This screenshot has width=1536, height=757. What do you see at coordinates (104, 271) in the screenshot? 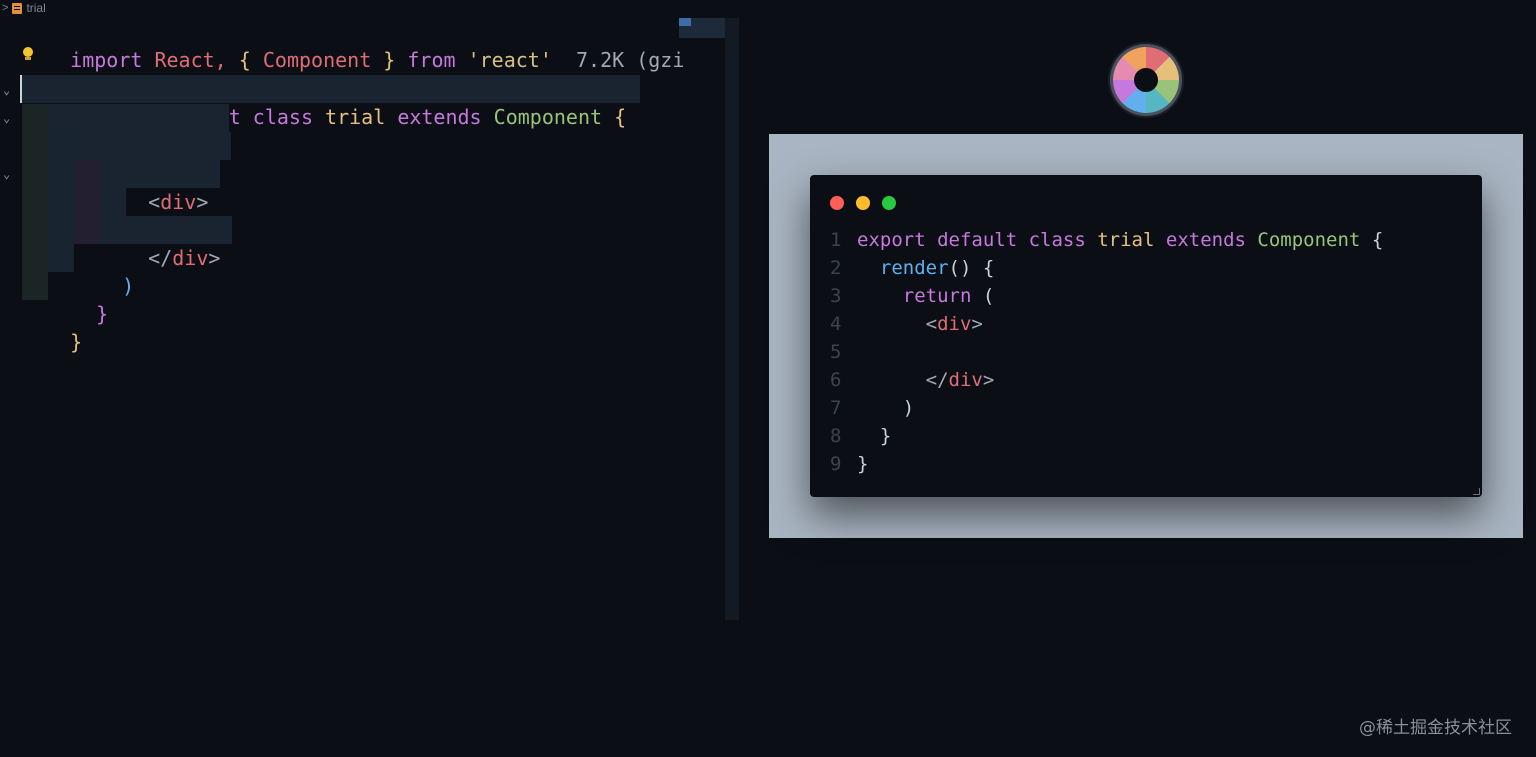
I see `code-line: )` at bounding box center [104, 271].